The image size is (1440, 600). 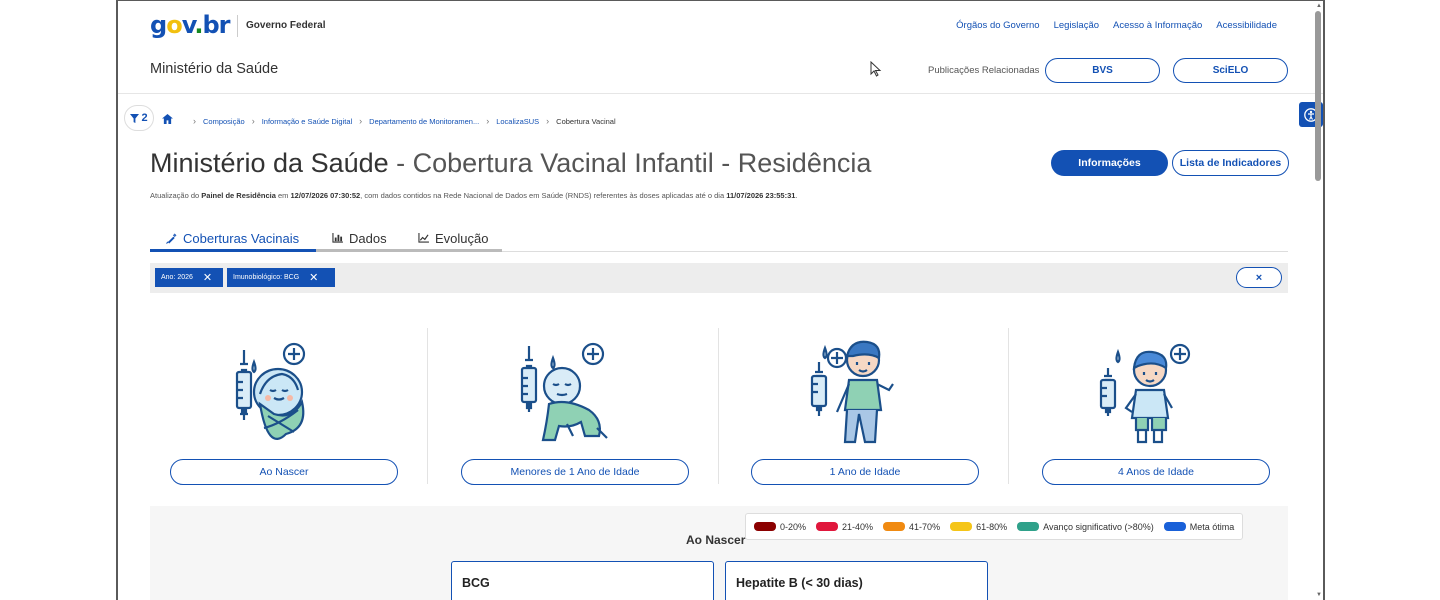 I want to click on tab-coberturas-vacinais: Coberturas Vacinais, so click(x=232, y=238).